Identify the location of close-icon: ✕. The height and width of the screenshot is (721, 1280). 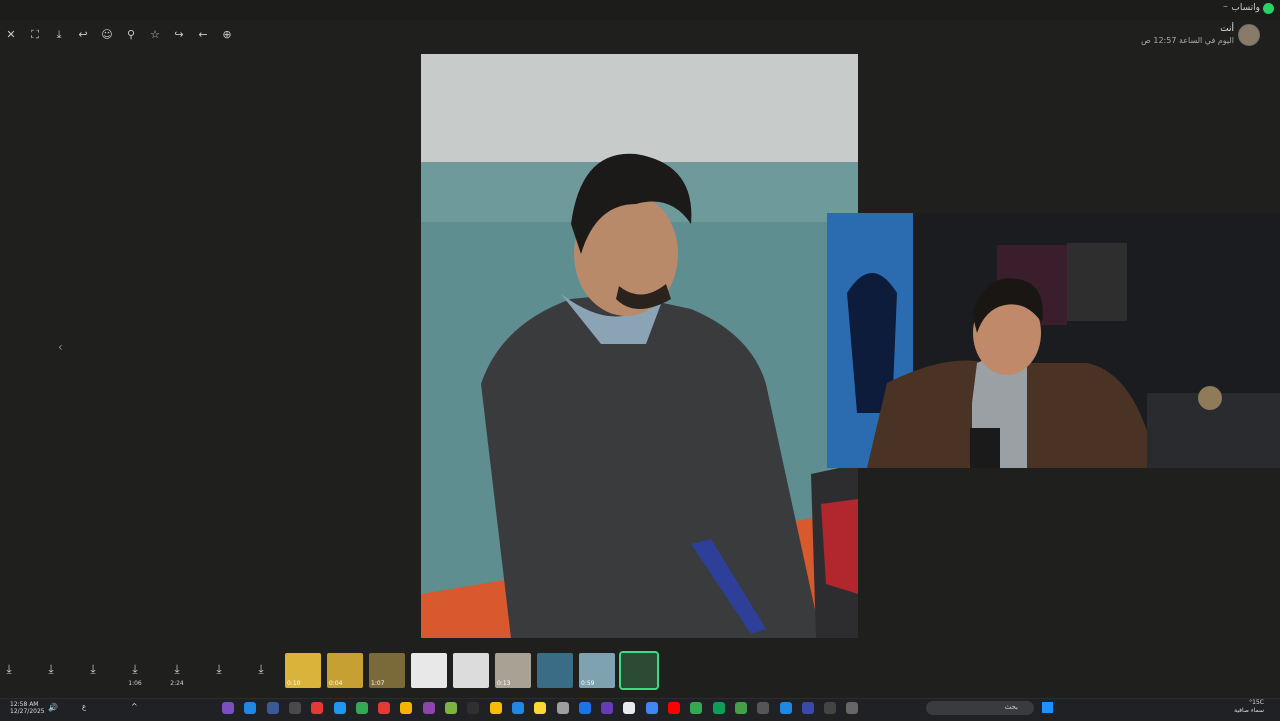
(11, 35).